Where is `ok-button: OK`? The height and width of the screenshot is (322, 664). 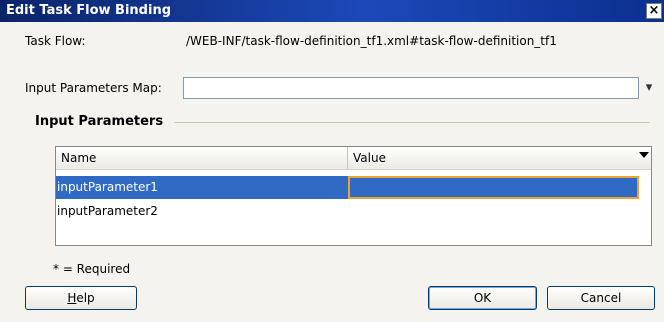
ok-button: OK is located at coordinates (482, 298).